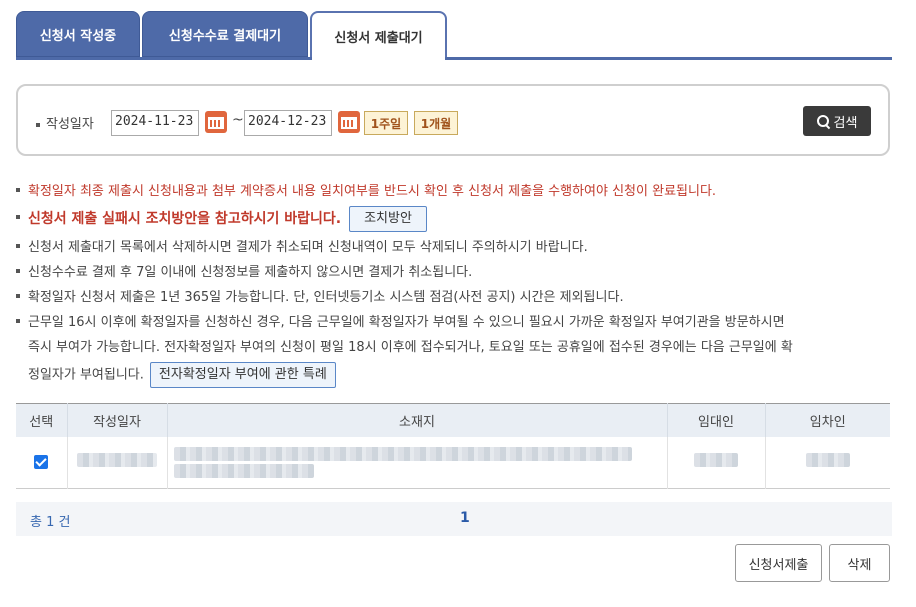 This screenshot has height=607, width=916. I want to click on search-button-label: 검색, so click(845, 123).